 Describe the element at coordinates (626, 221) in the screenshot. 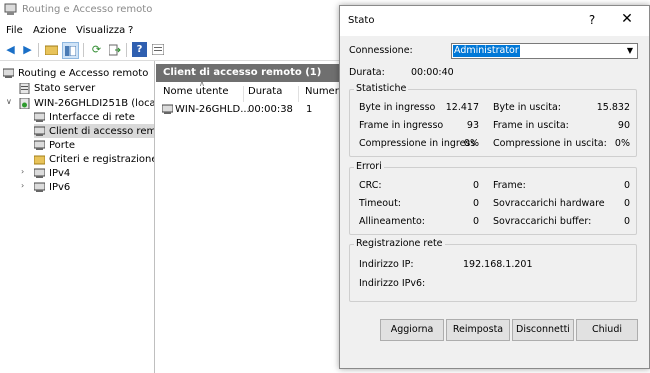

I see `buffer-overrun-value: 0` at that location.